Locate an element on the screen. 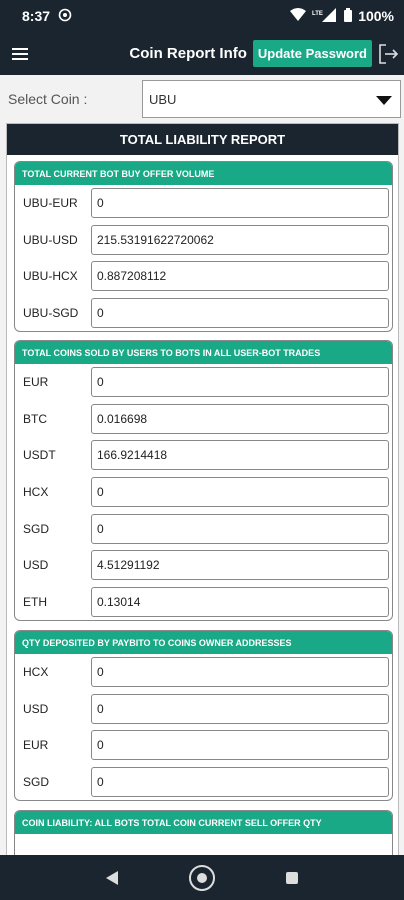 The height and width of the screenshot is (900, 404). menu-button is located at coordinates (20, 53).